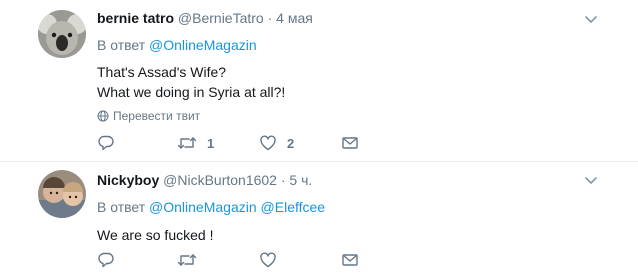  What do you see at coordinates (347, 45) in the screenshot?
I see `reply-context: В ответ @OnlineMagazin` at bounding box center [347, 45].